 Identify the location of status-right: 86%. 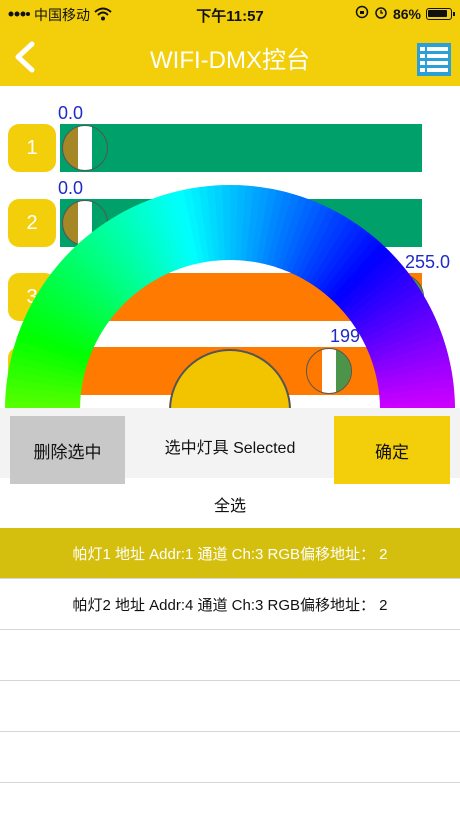
(405, 13).